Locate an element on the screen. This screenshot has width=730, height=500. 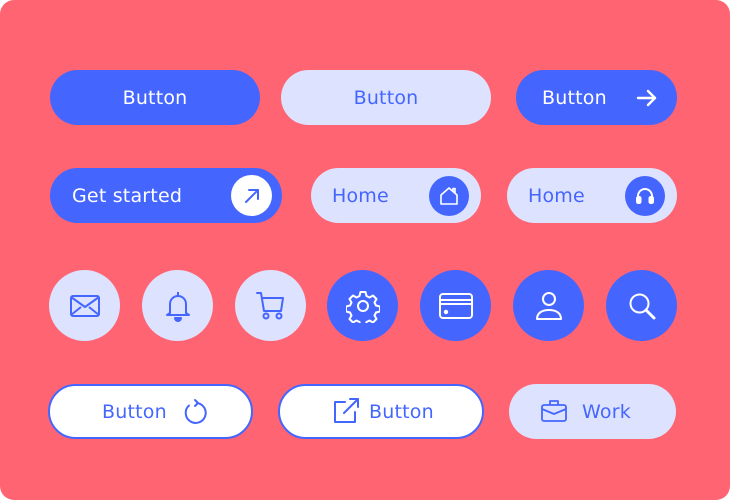
secondary-button: Button is located at coordinates (386, 97).